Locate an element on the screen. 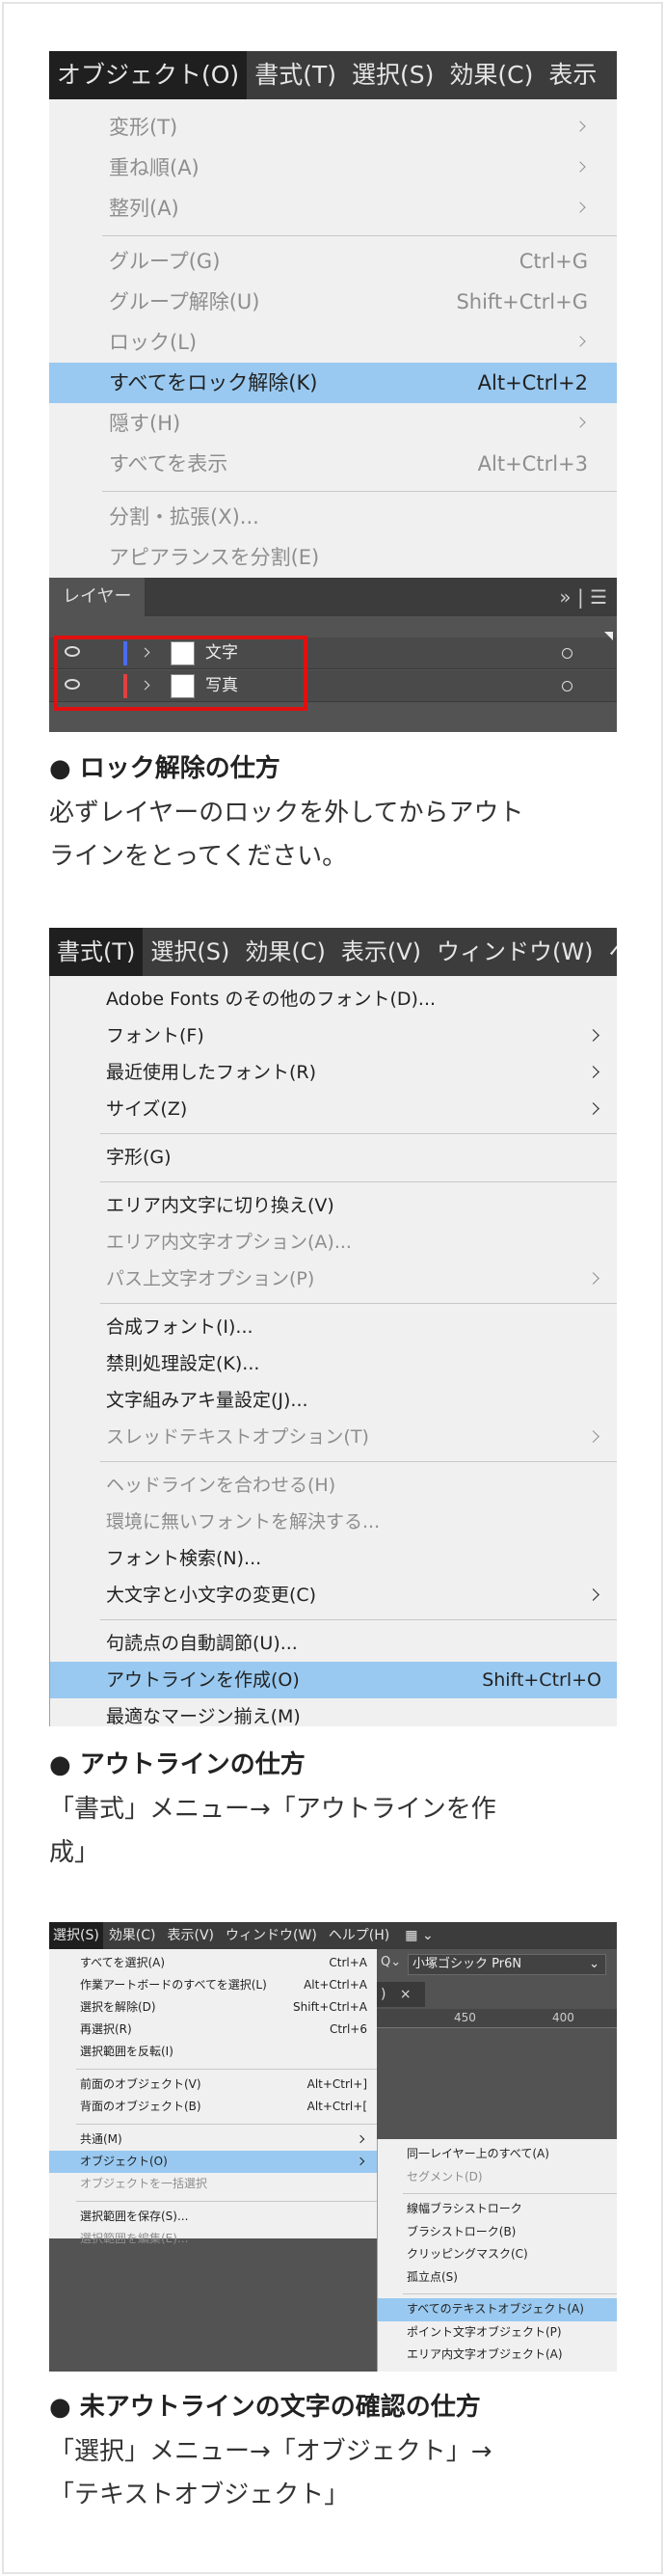 This screenshot has width=665, height=2576. font-search-icon: Q⌄ is located at coordinates (391, 1962).